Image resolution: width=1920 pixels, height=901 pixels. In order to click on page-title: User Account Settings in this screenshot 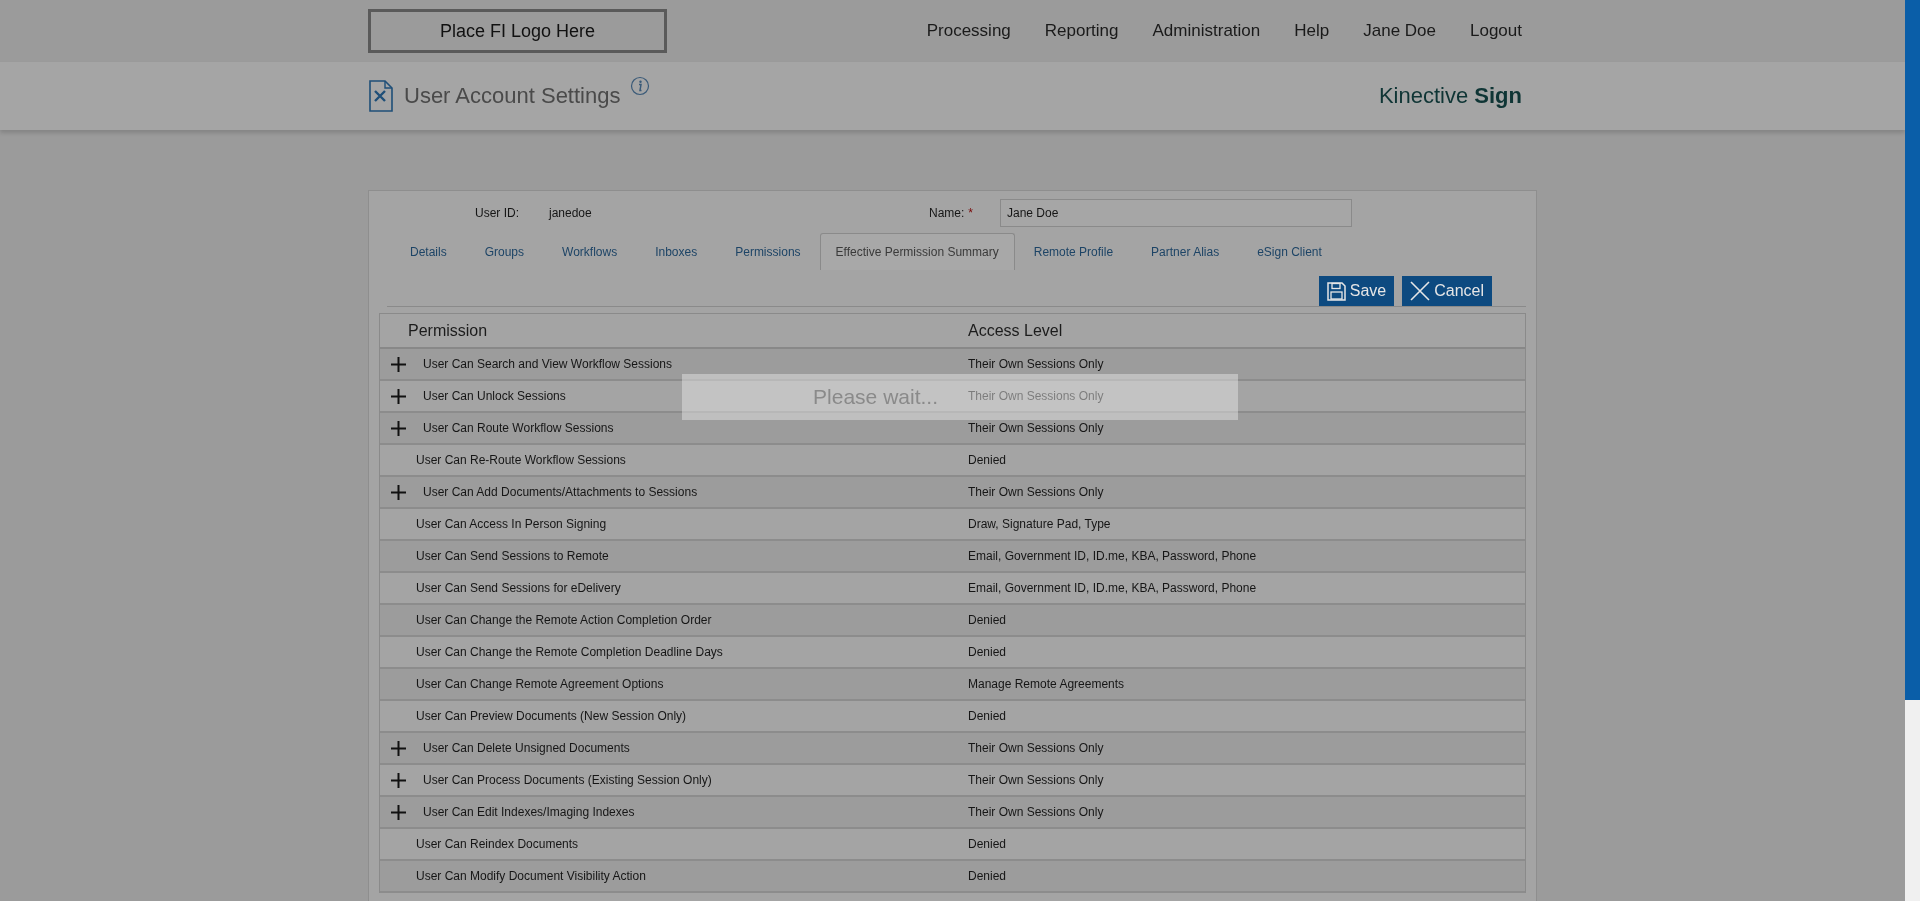, I will do `click(512, 96)`.